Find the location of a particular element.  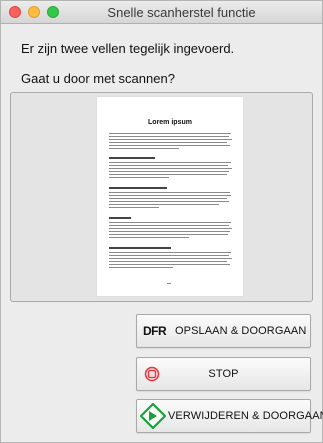

stop-button: STOP is located at coordinates (223, 374).